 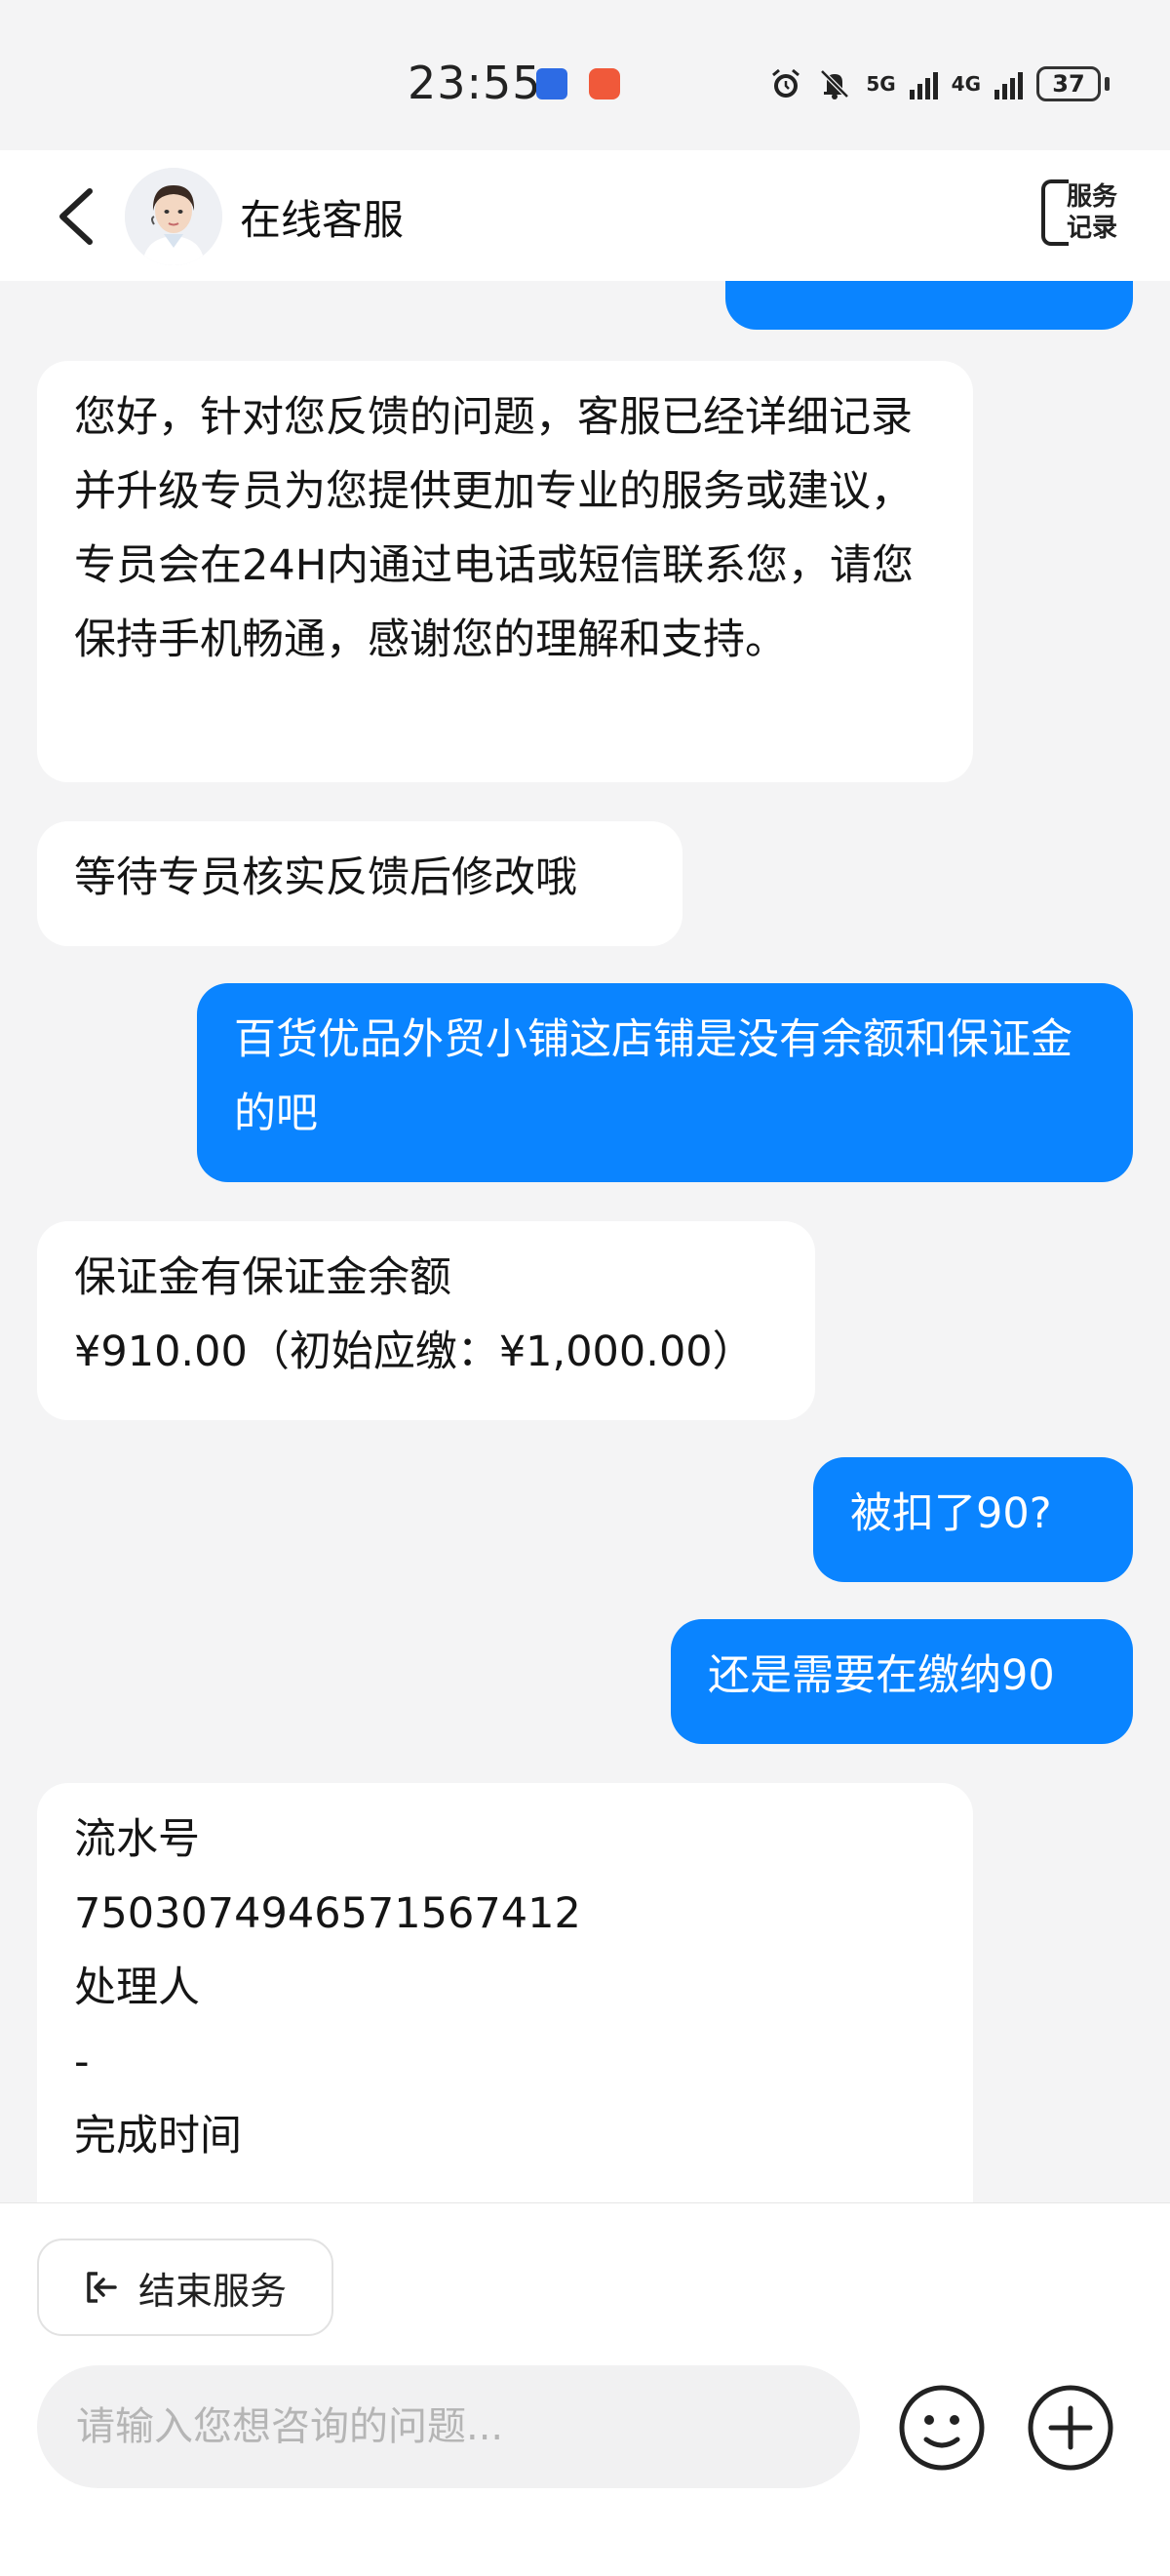 I want to click on plus-icon, so click(x=1070, y=2428).